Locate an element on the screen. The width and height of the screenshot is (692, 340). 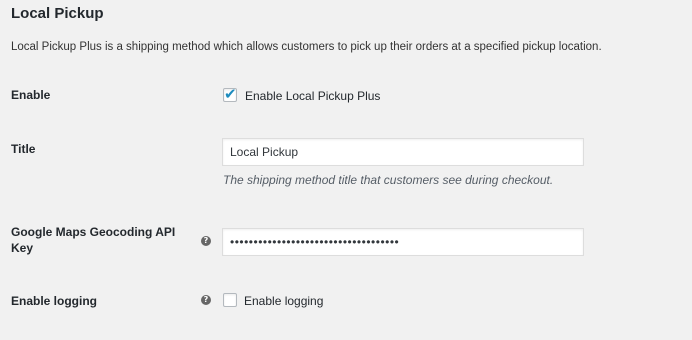
enable-checkbox: ✔ is located at coordinates (230, 94).